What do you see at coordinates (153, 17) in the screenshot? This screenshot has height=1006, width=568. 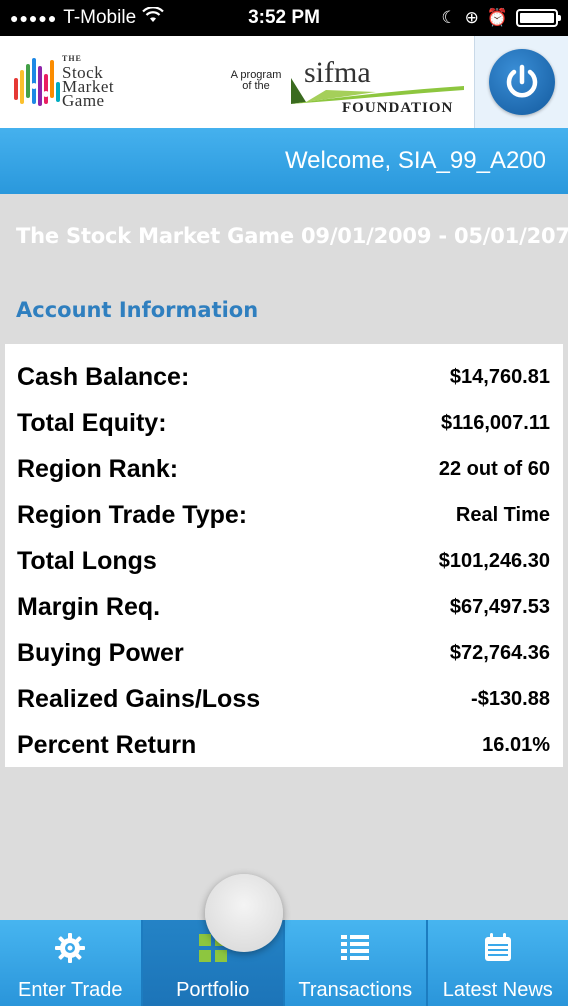 I see `wifi-icon` at bounding box center [153, 17].